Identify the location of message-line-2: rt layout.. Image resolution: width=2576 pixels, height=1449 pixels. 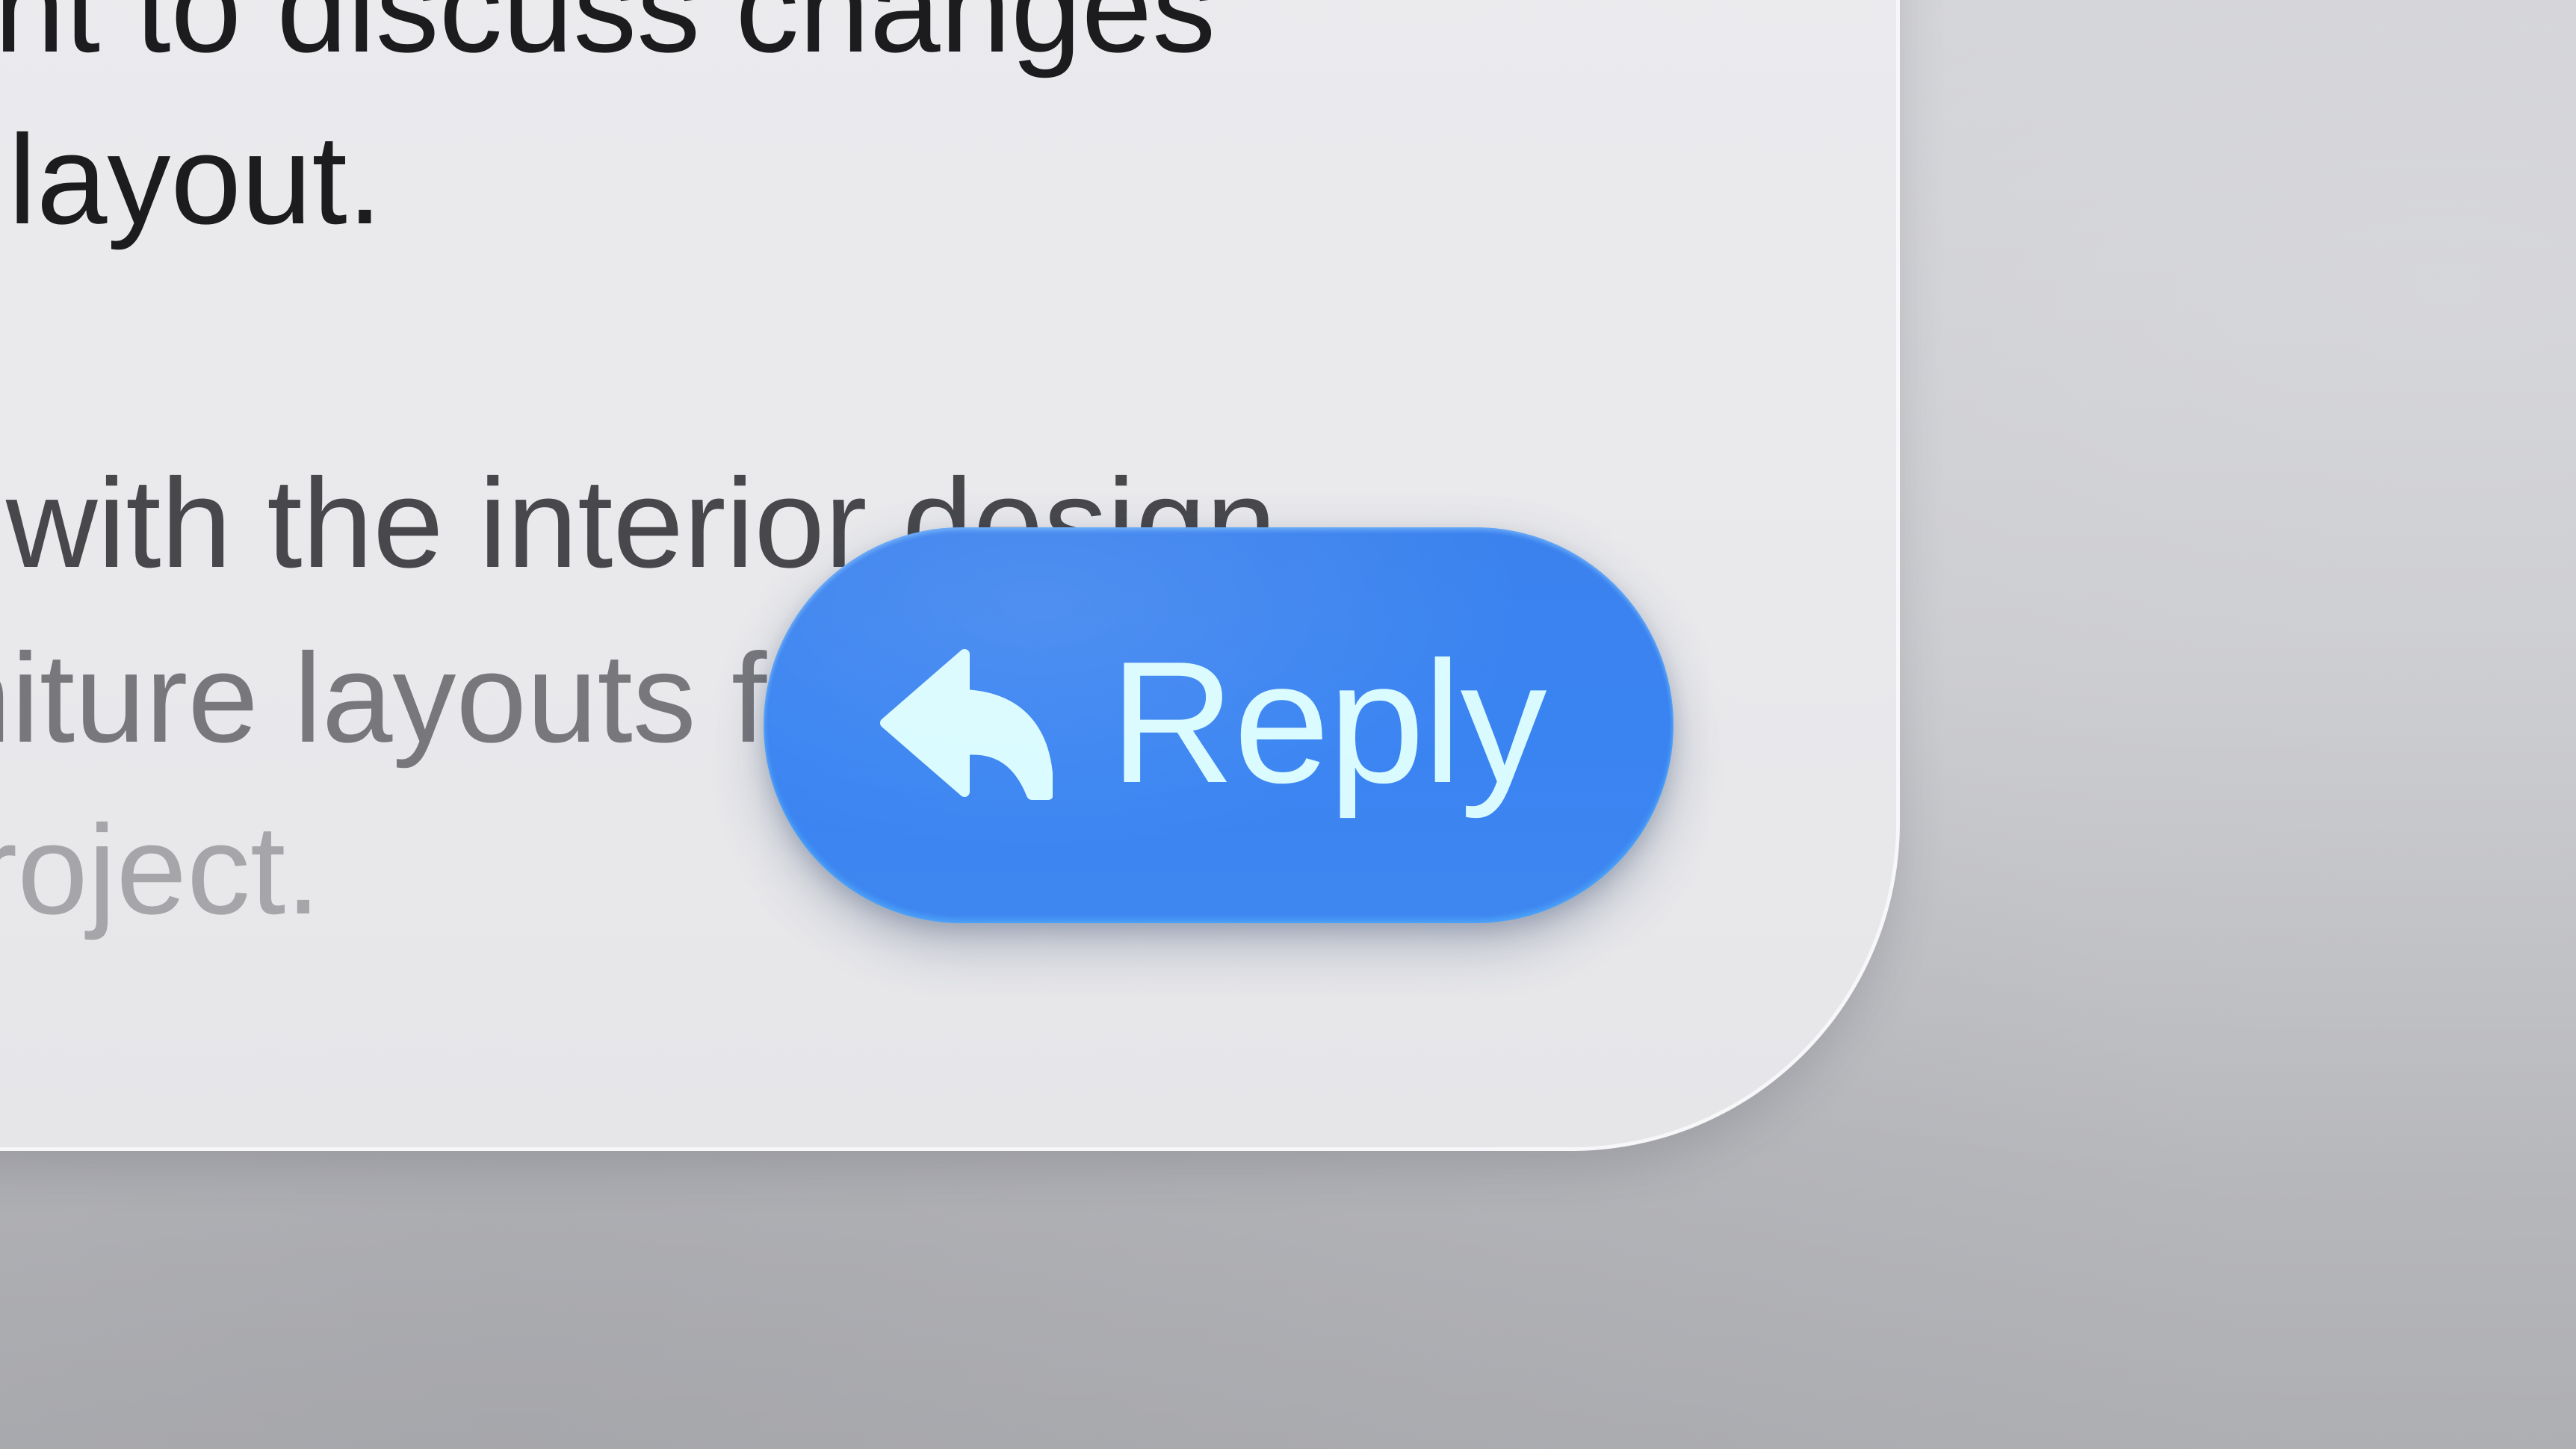
(191, 180).